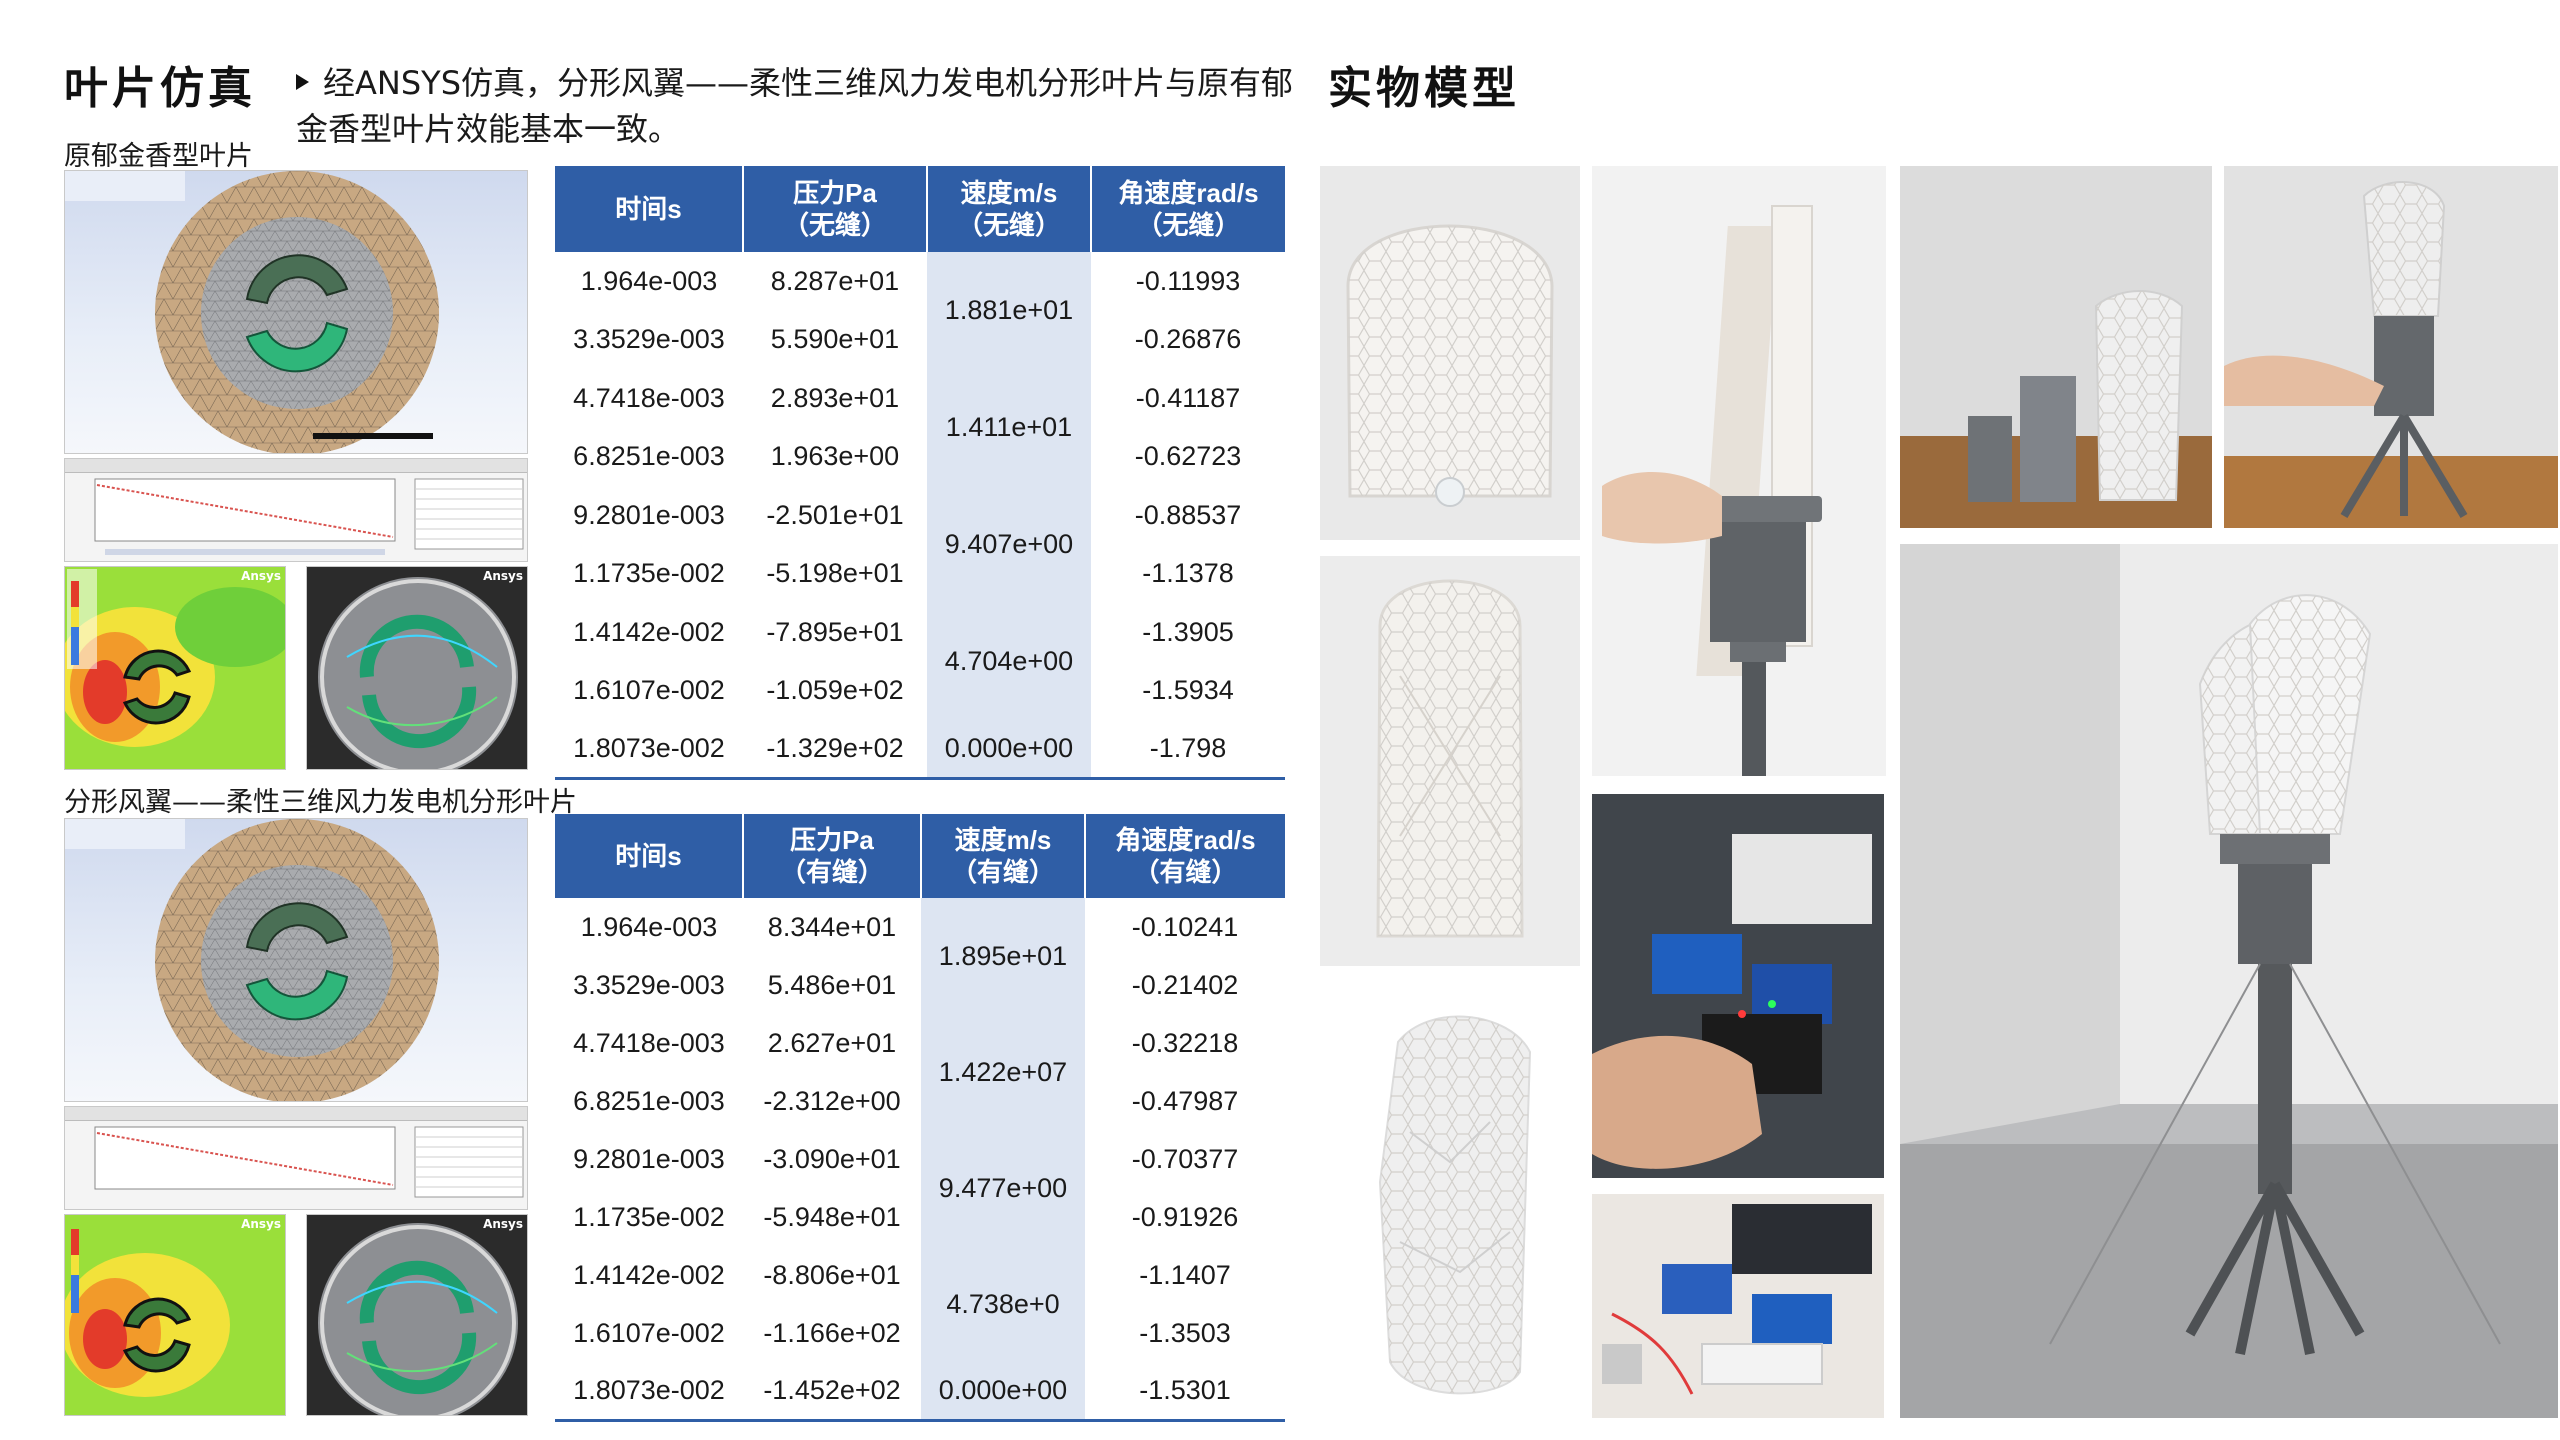 The width and height of the screenshot is (2560, 1440). Describe the element at coordinates (175, 1315) in the screenshot. I see `fractal-pressure-contour: Ansys` at that location.